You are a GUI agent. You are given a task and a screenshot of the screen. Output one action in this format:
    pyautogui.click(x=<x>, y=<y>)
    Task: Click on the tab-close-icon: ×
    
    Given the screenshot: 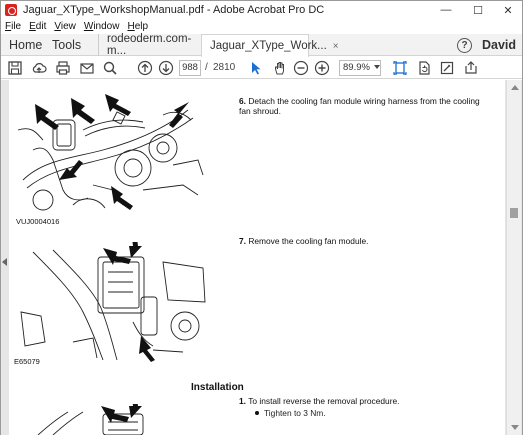 What is the action you would take?
    pyautogui.click(x=336, y=46)
    